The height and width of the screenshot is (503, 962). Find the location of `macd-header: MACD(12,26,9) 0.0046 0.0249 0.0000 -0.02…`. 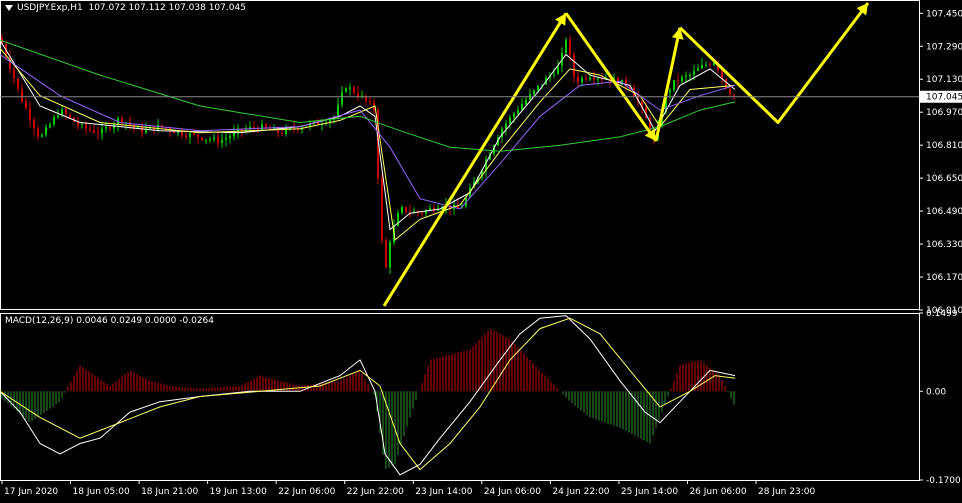

macd-header: MACD(12,26,9) 0.0046 0.0249 0.0000 -0.02… is located at coordinates (109, 321).